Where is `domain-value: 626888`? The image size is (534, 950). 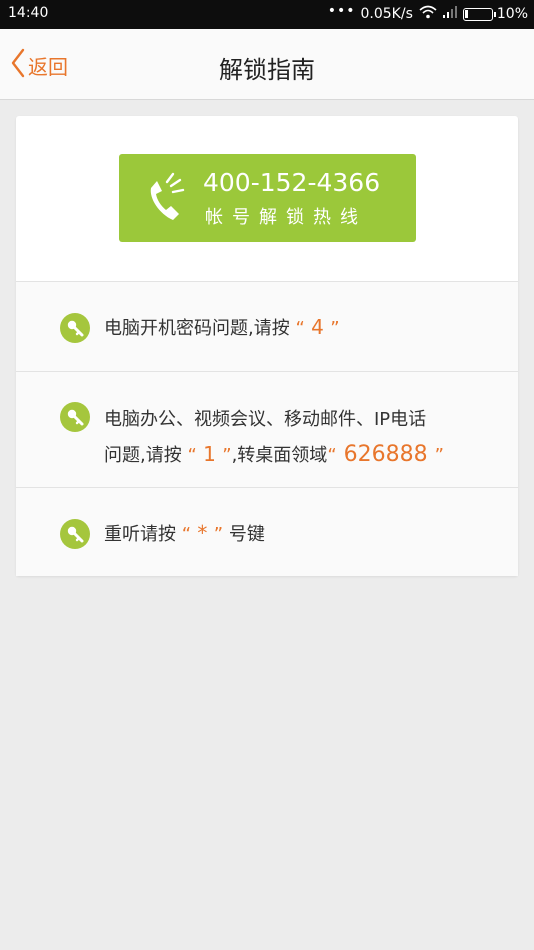
domain-value: 626888 is located at coordinates (385, 454).